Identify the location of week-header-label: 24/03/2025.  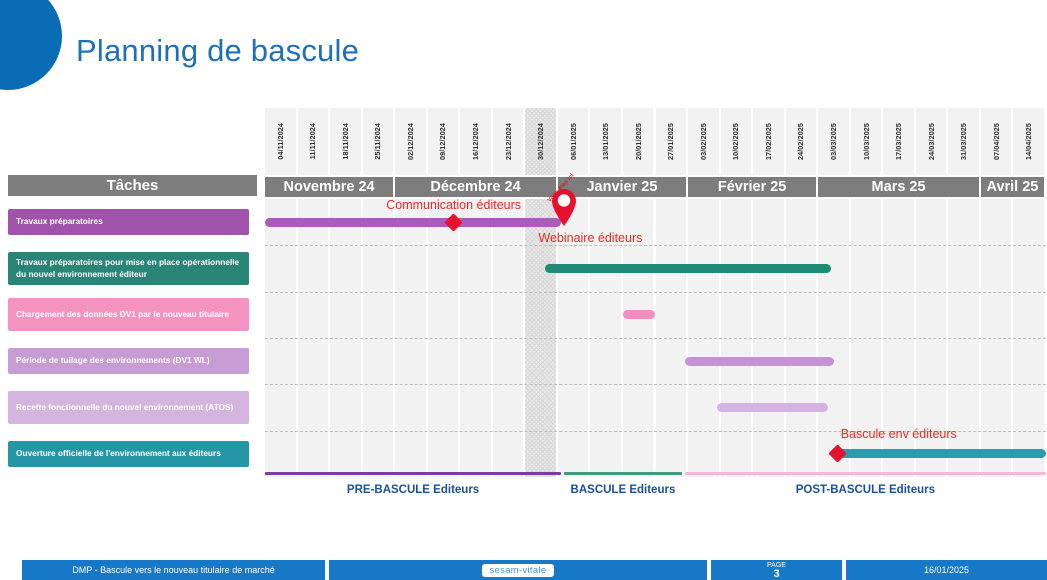
(931, 141).